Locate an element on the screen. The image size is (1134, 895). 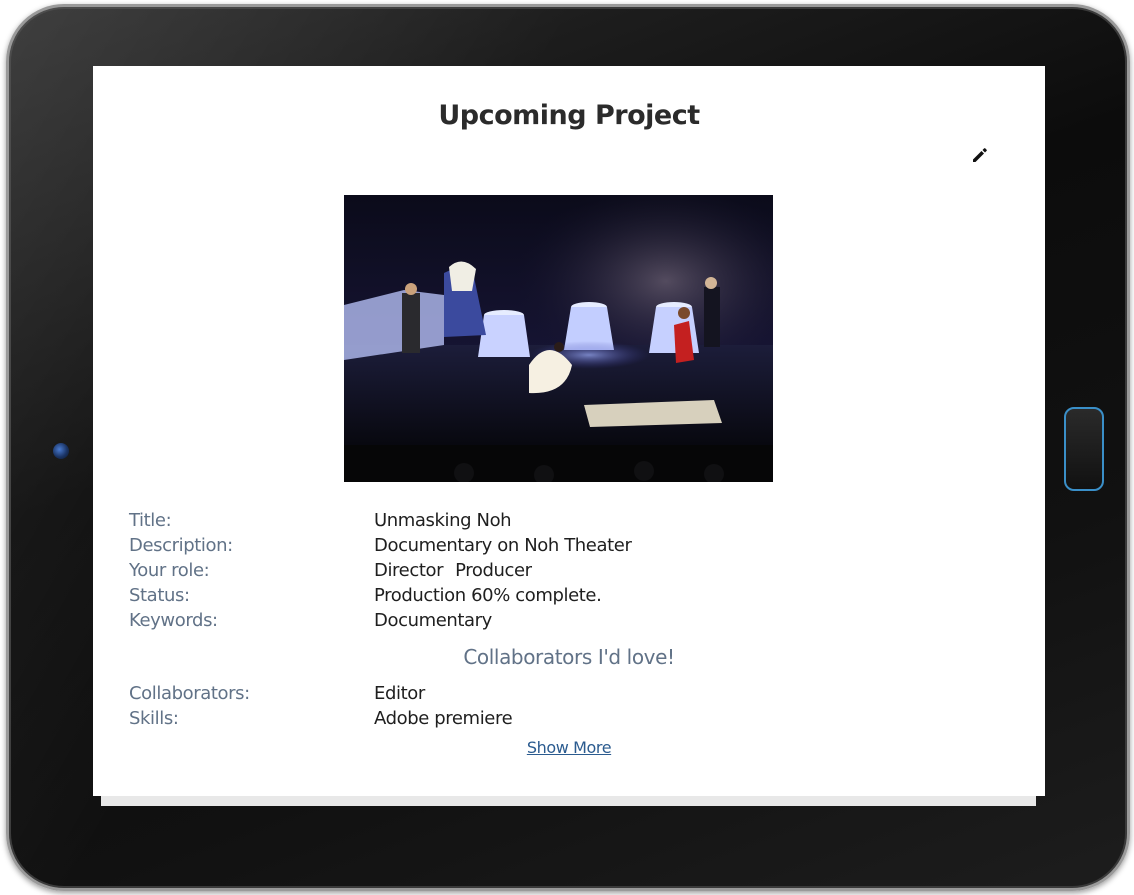
home-button is located at coordinates (1084, 449).